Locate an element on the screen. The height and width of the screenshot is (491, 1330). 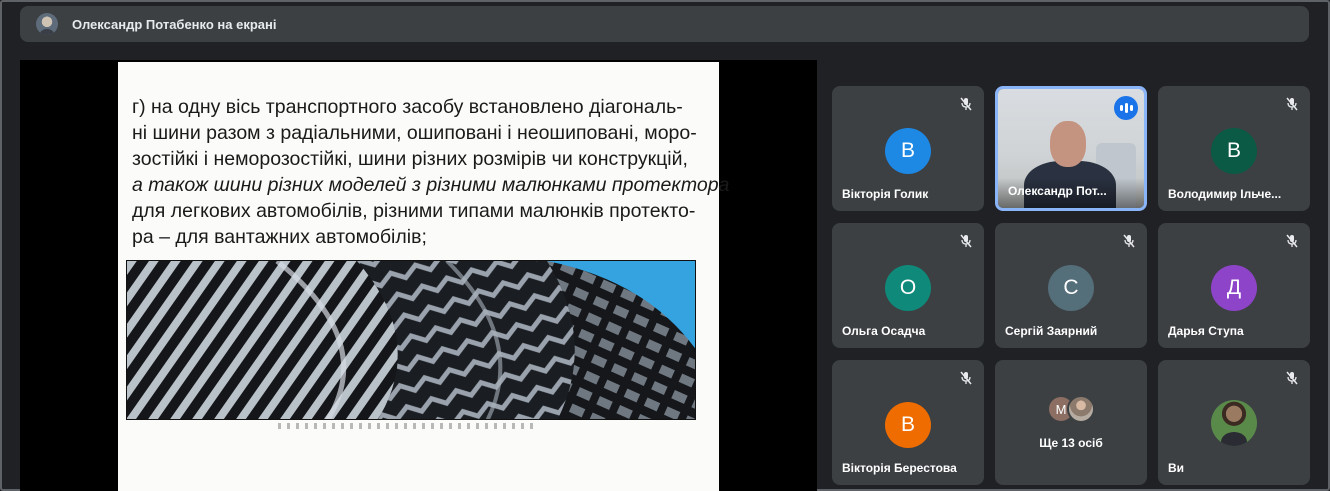
others-avatar-photo is located at coordinates (1081, 409).